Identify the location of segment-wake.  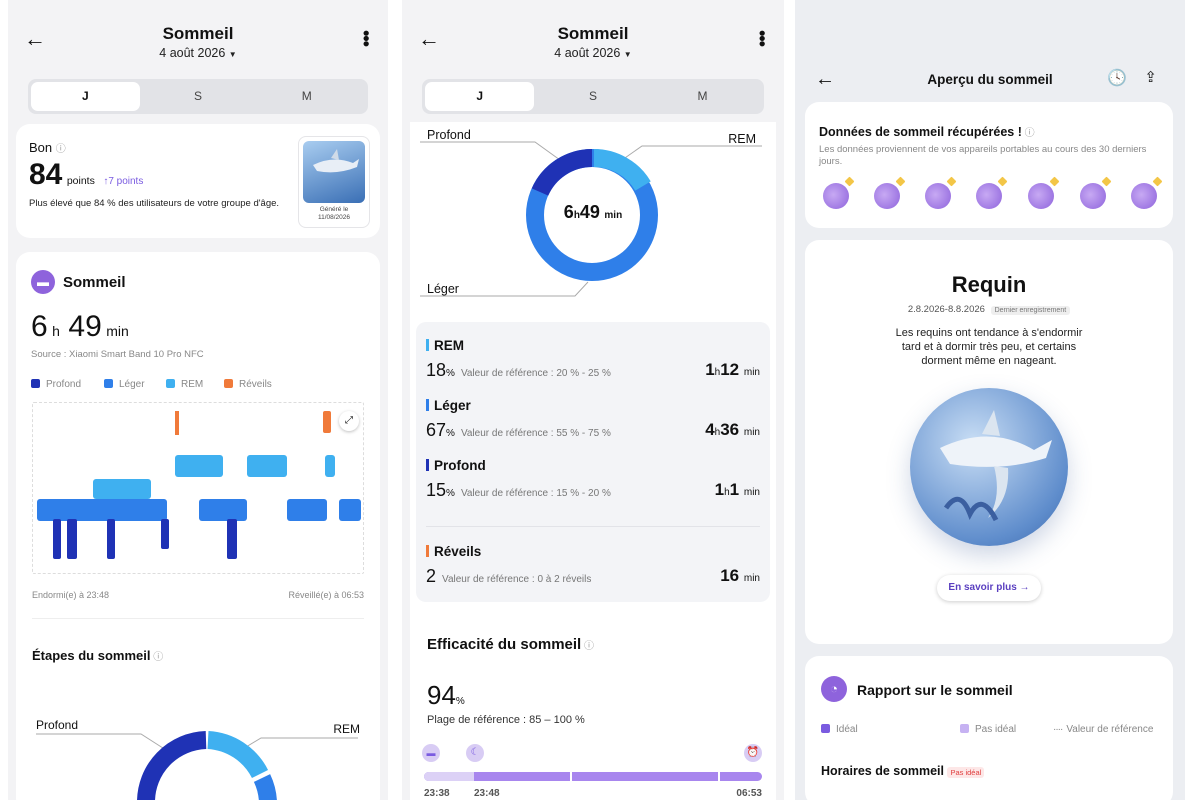
(327, 422).